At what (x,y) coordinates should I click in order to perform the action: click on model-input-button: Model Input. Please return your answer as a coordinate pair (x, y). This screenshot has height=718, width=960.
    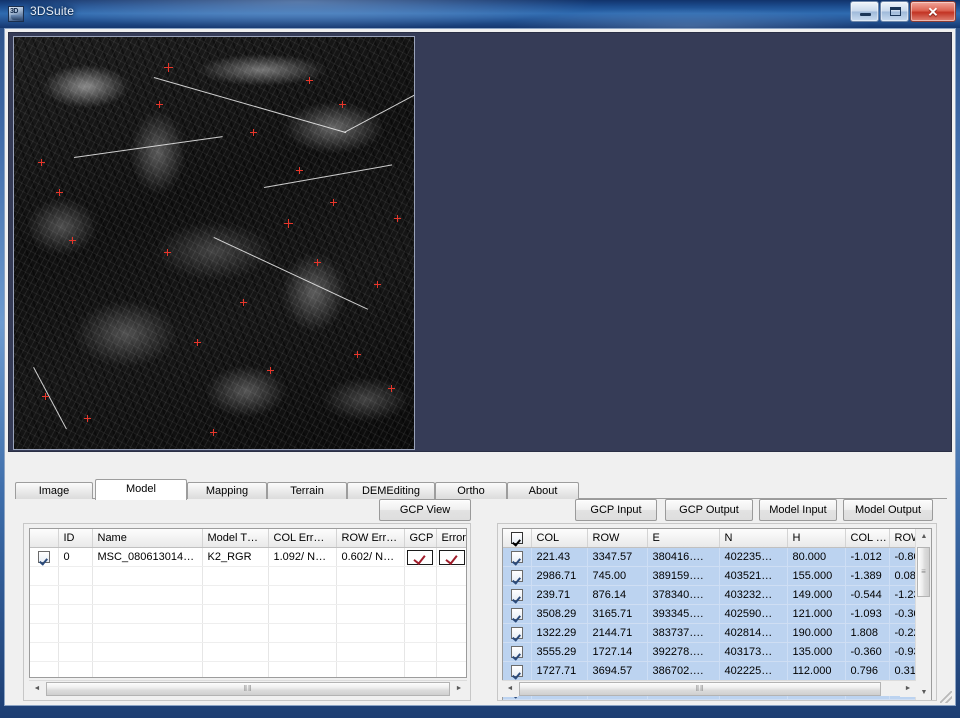
    Looking at the image, I should click on (798, 510).